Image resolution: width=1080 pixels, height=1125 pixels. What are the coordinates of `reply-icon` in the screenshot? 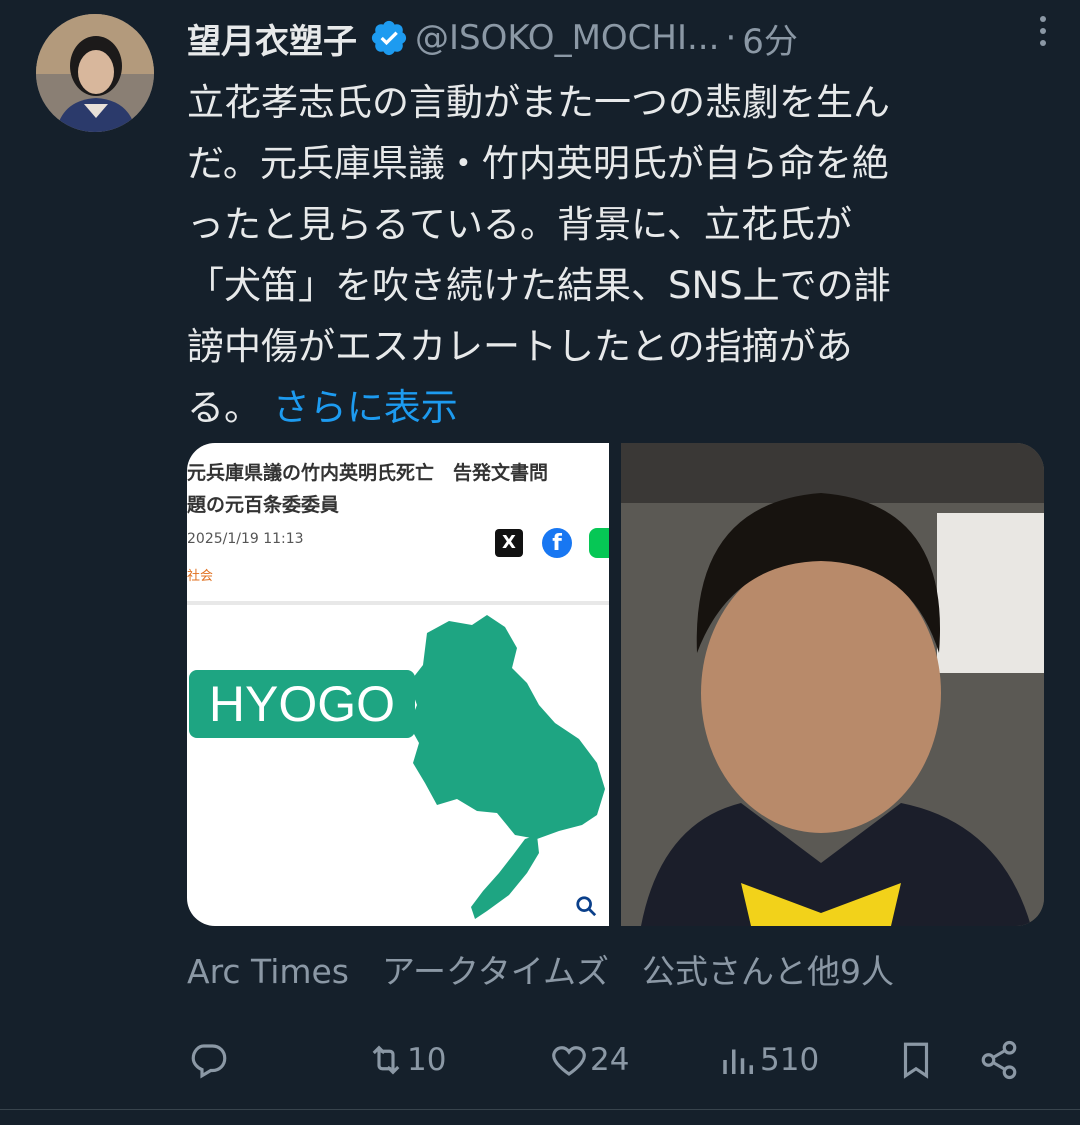 It's located at (209, 1061).